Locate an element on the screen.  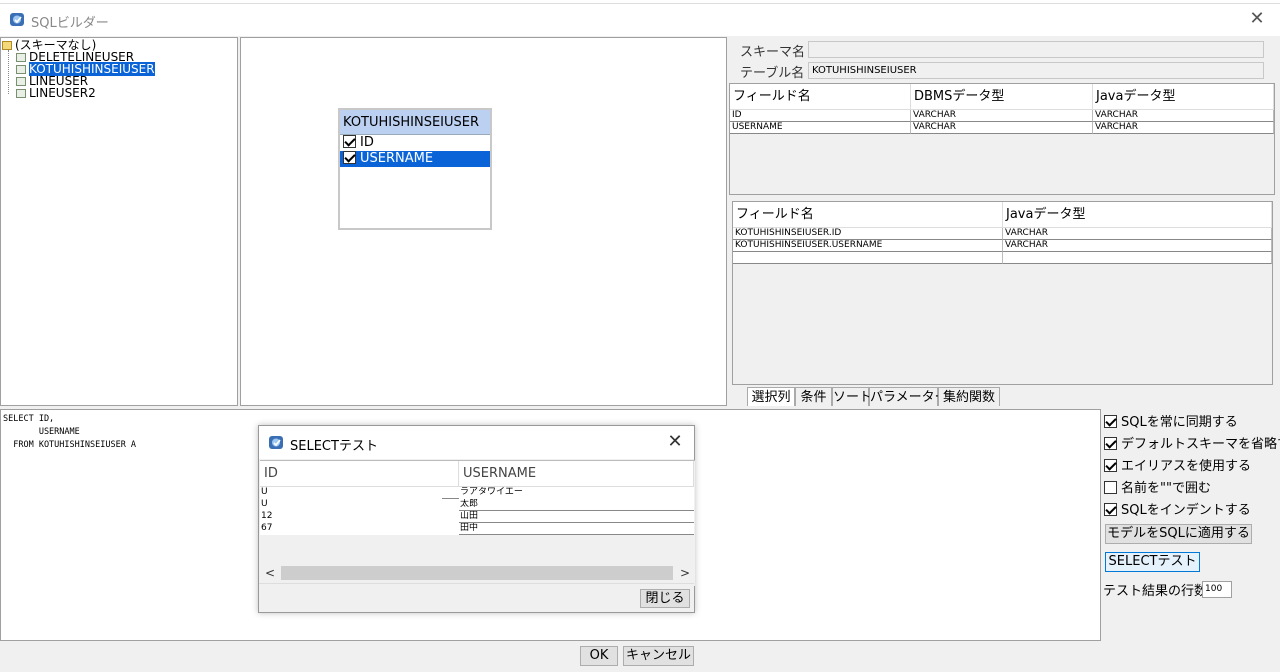
title-bar: SQLビルダー ✕ is located at coordinates (640, 20).